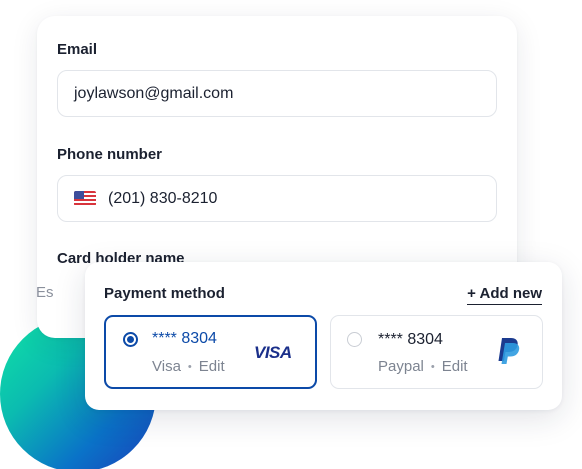 The image size is (582, 469). Describe the element at coordinates (277, 93) in the screenshot. I see `email-field: joylawson@gmail.com` at that location.